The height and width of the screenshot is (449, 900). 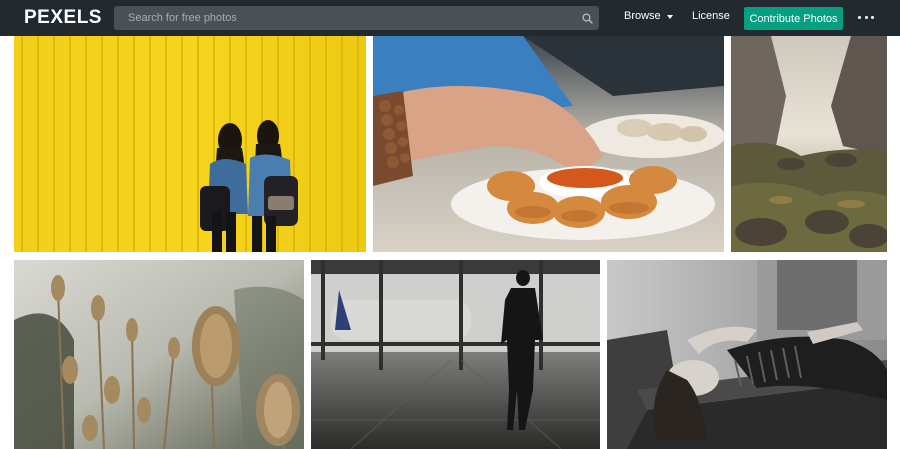 I want to click on browse-menu: Browse, so click(x=648, y=16).